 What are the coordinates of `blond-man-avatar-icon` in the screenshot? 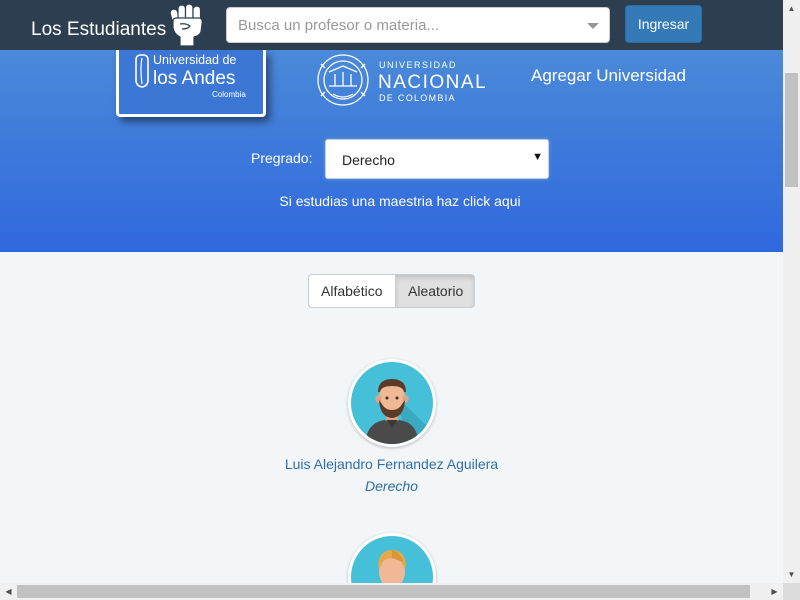 It's located at (392, 559).